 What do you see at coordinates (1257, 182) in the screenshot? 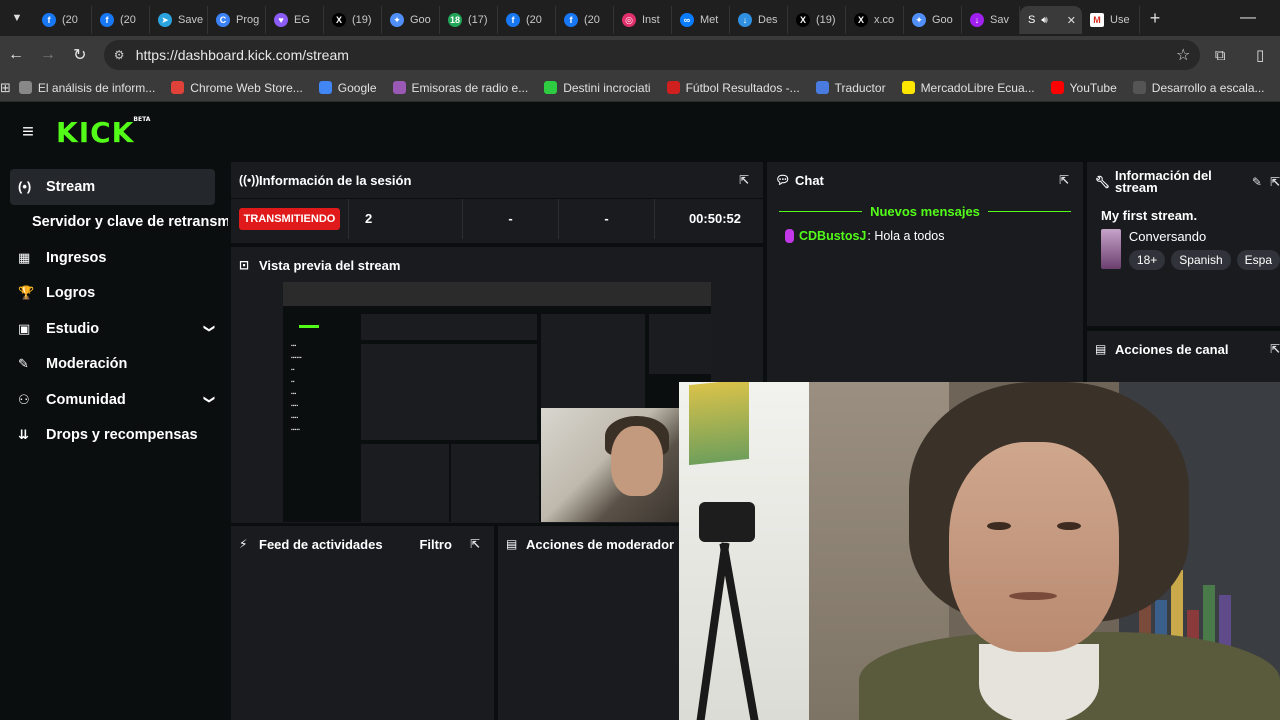
I see `edit-pencil-icon: ✎` at bounding box center [1257, 182].